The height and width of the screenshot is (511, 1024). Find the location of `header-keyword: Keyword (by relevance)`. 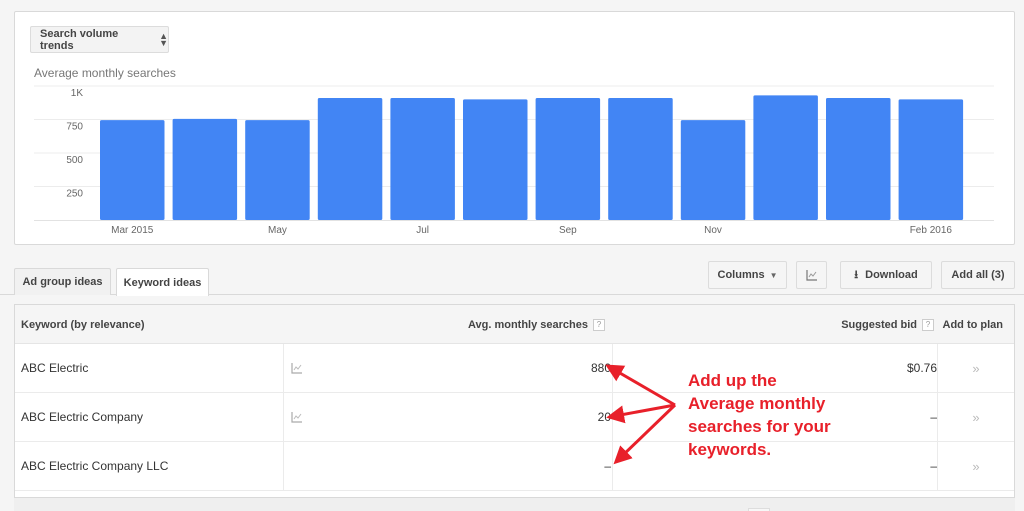

header-keyword: Keyword (by relevance) is located at coordinates (83, 325).